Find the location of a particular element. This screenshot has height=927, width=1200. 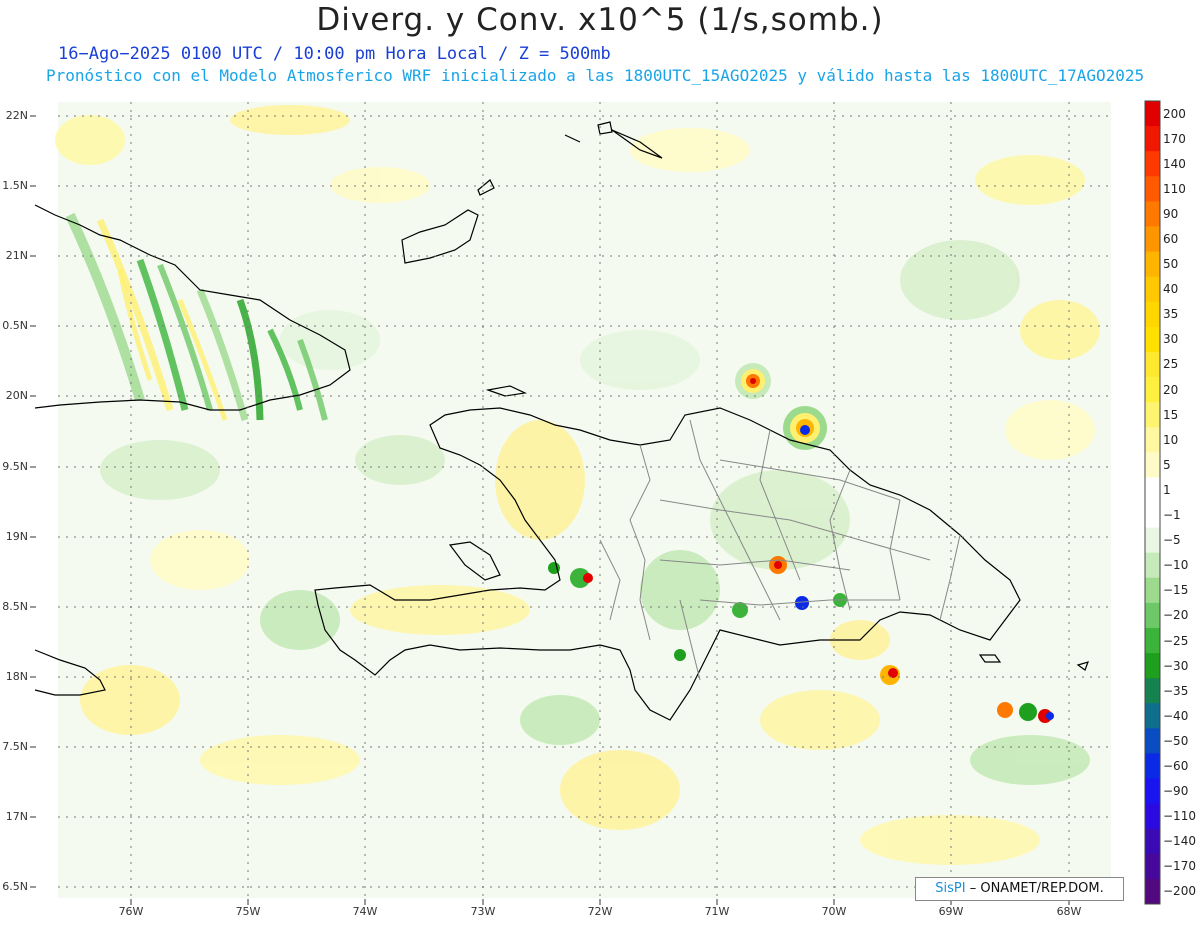

color-bar-label: −25 is located at coordinates (1176, 640).